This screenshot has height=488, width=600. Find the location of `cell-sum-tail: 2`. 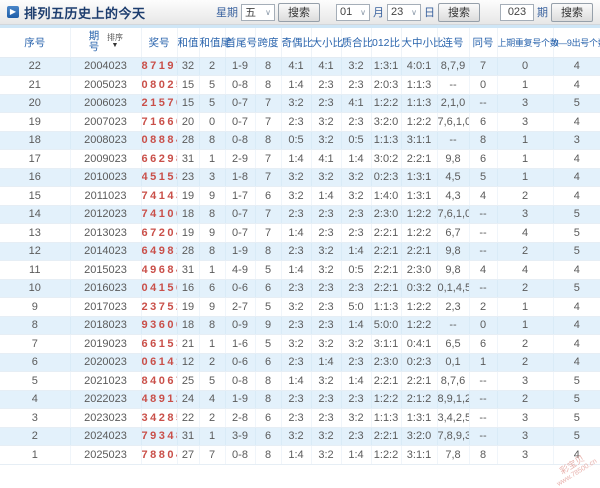

cell-sum-tail: 2 is located at coordinates (212, 66).